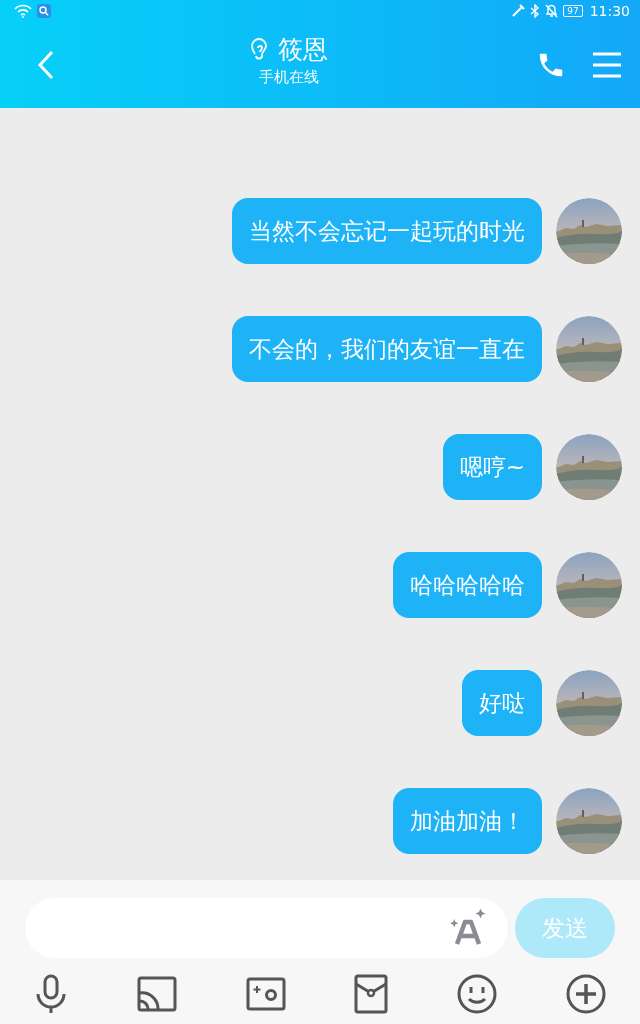 The height and width of the screenshot is (1024, 640). What do you see at coordinates (552, 11) in the screenshot?
I see `muted-bell-icon` at bounding box center [552, 11].